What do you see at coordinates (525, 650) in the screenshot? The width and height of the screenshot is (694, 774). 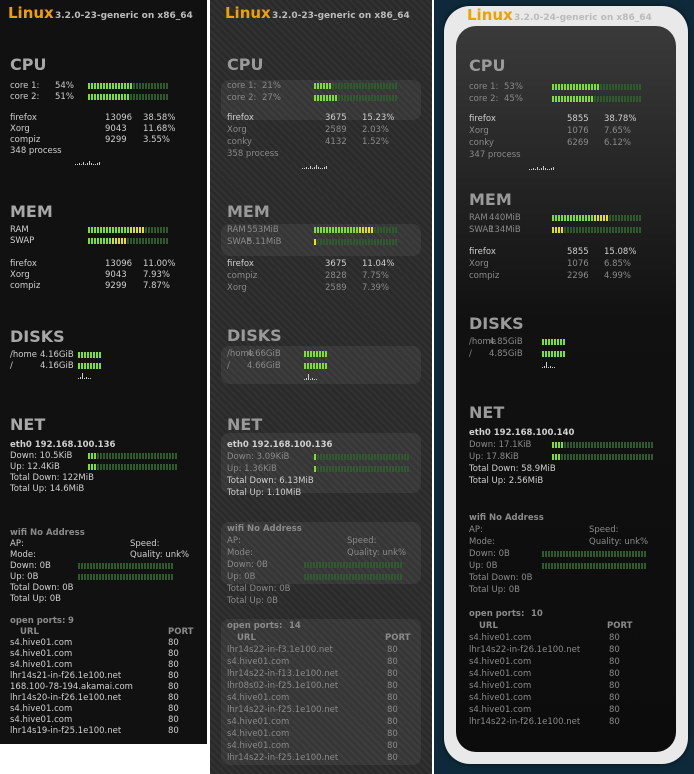 I see `port-row-url: lhr14s22-in-f26.1e100.net` at bounding box center [525, 650].